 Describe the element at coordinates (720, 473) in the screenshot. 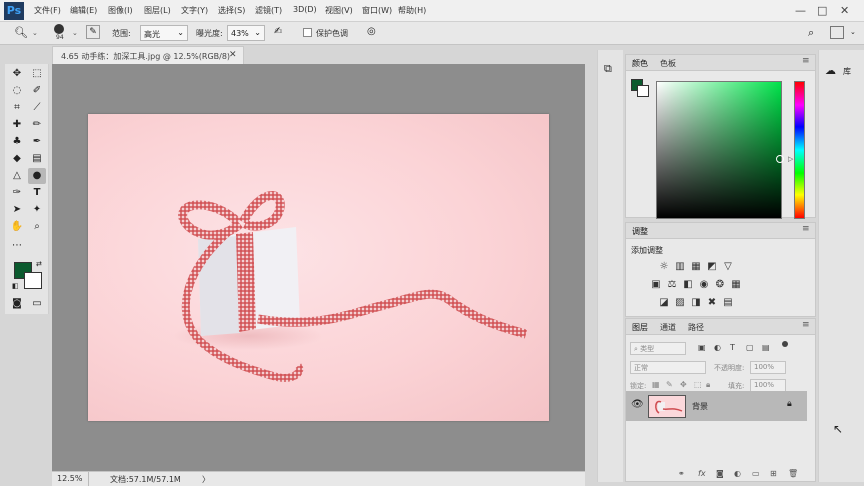

I see `add-mask-icon: ◙` at that location.